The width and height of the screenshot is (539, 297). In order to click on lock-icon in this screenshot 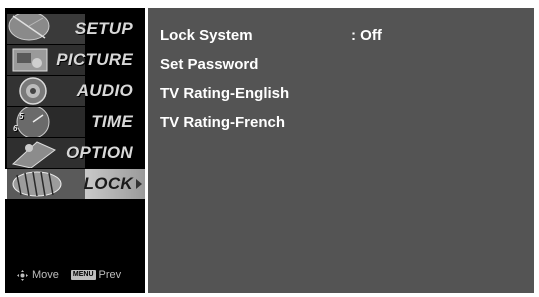, I will do `click(46, 184)`.